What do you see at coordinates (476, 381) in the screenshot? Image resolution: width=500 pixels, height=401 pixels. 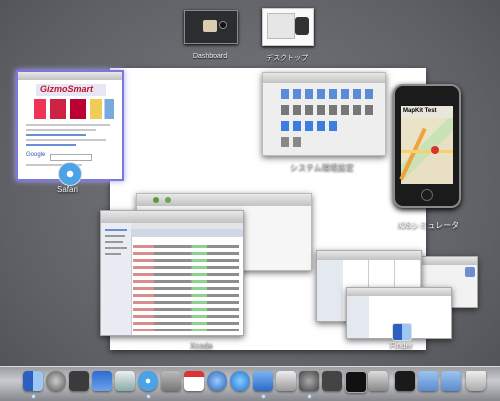 I see `dock-trash-icon` at bounding box center [476, 381].